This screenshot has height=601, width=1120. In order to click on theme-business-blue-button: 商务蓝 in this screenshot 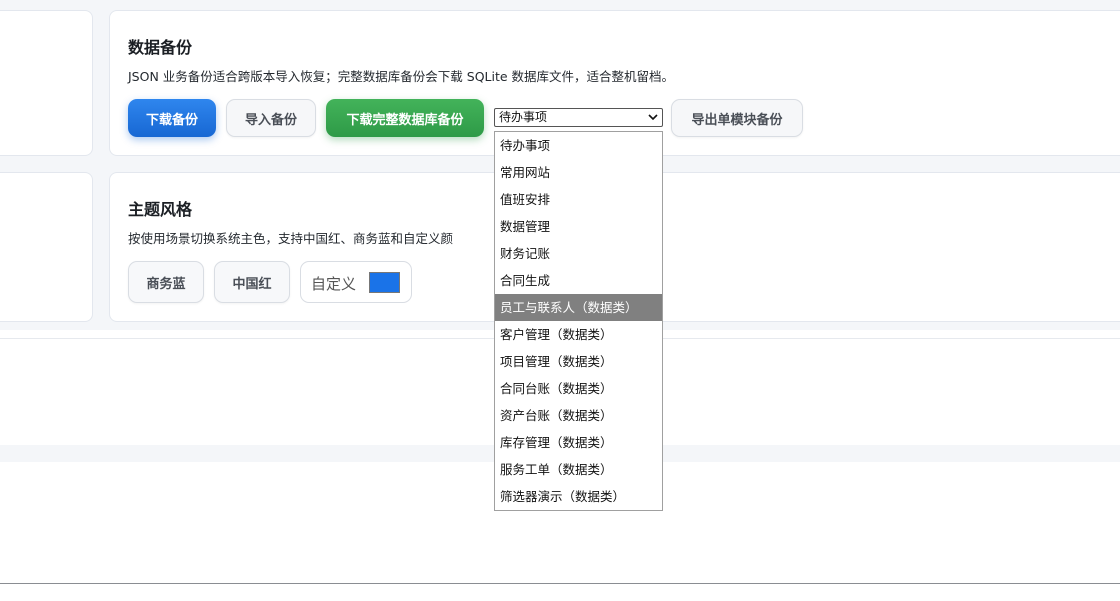, I will do `click(166, 282)`.